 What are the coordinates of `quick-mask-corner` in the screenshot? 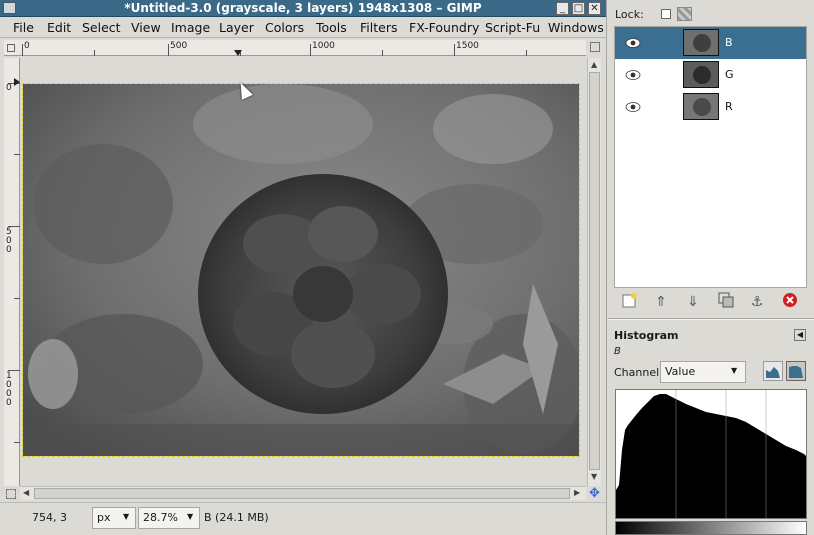 It's located at (11, 48).